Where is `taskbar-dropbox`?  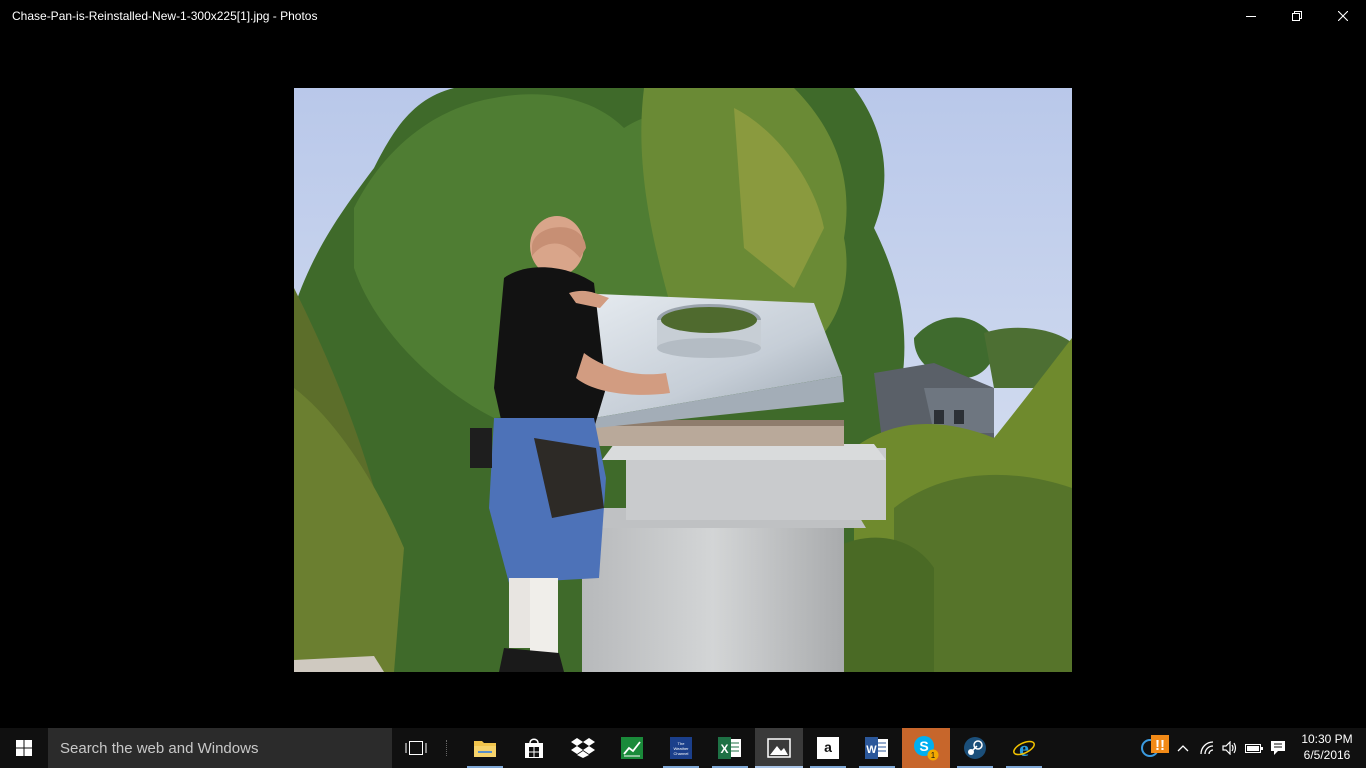 taskbar-dropbox is located at coordinates (583, 748).